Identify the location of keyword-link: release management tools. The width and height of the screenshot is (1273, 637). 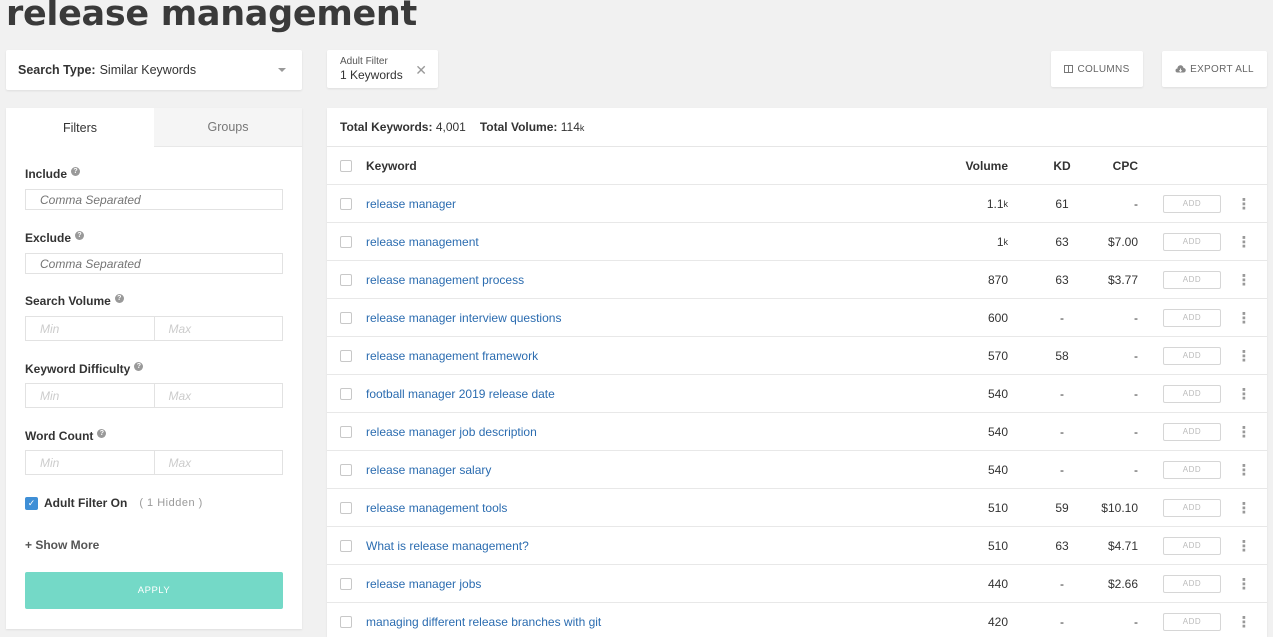
(436, 507).